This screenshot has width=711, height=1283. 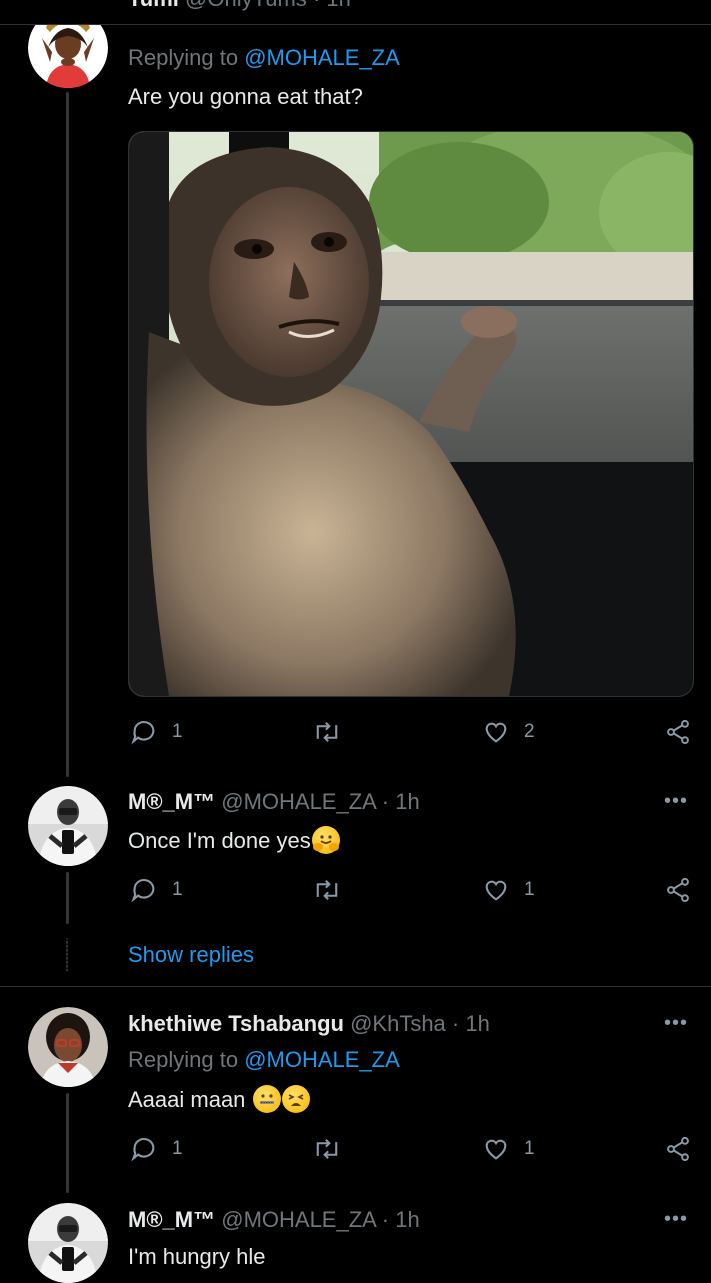 I want to click on tweet-text-container: Once I'm done yes, so click(x=234, y=840).